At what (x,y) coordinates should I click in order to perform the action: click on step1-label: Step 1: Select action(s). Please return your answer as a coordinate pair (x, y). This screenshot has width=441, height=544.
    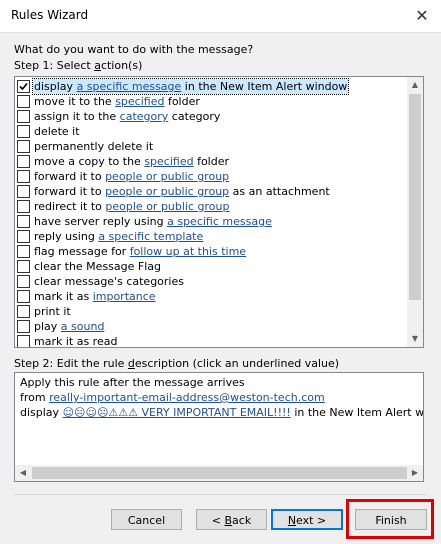
    Looking at the image, I should click on (78, 65).